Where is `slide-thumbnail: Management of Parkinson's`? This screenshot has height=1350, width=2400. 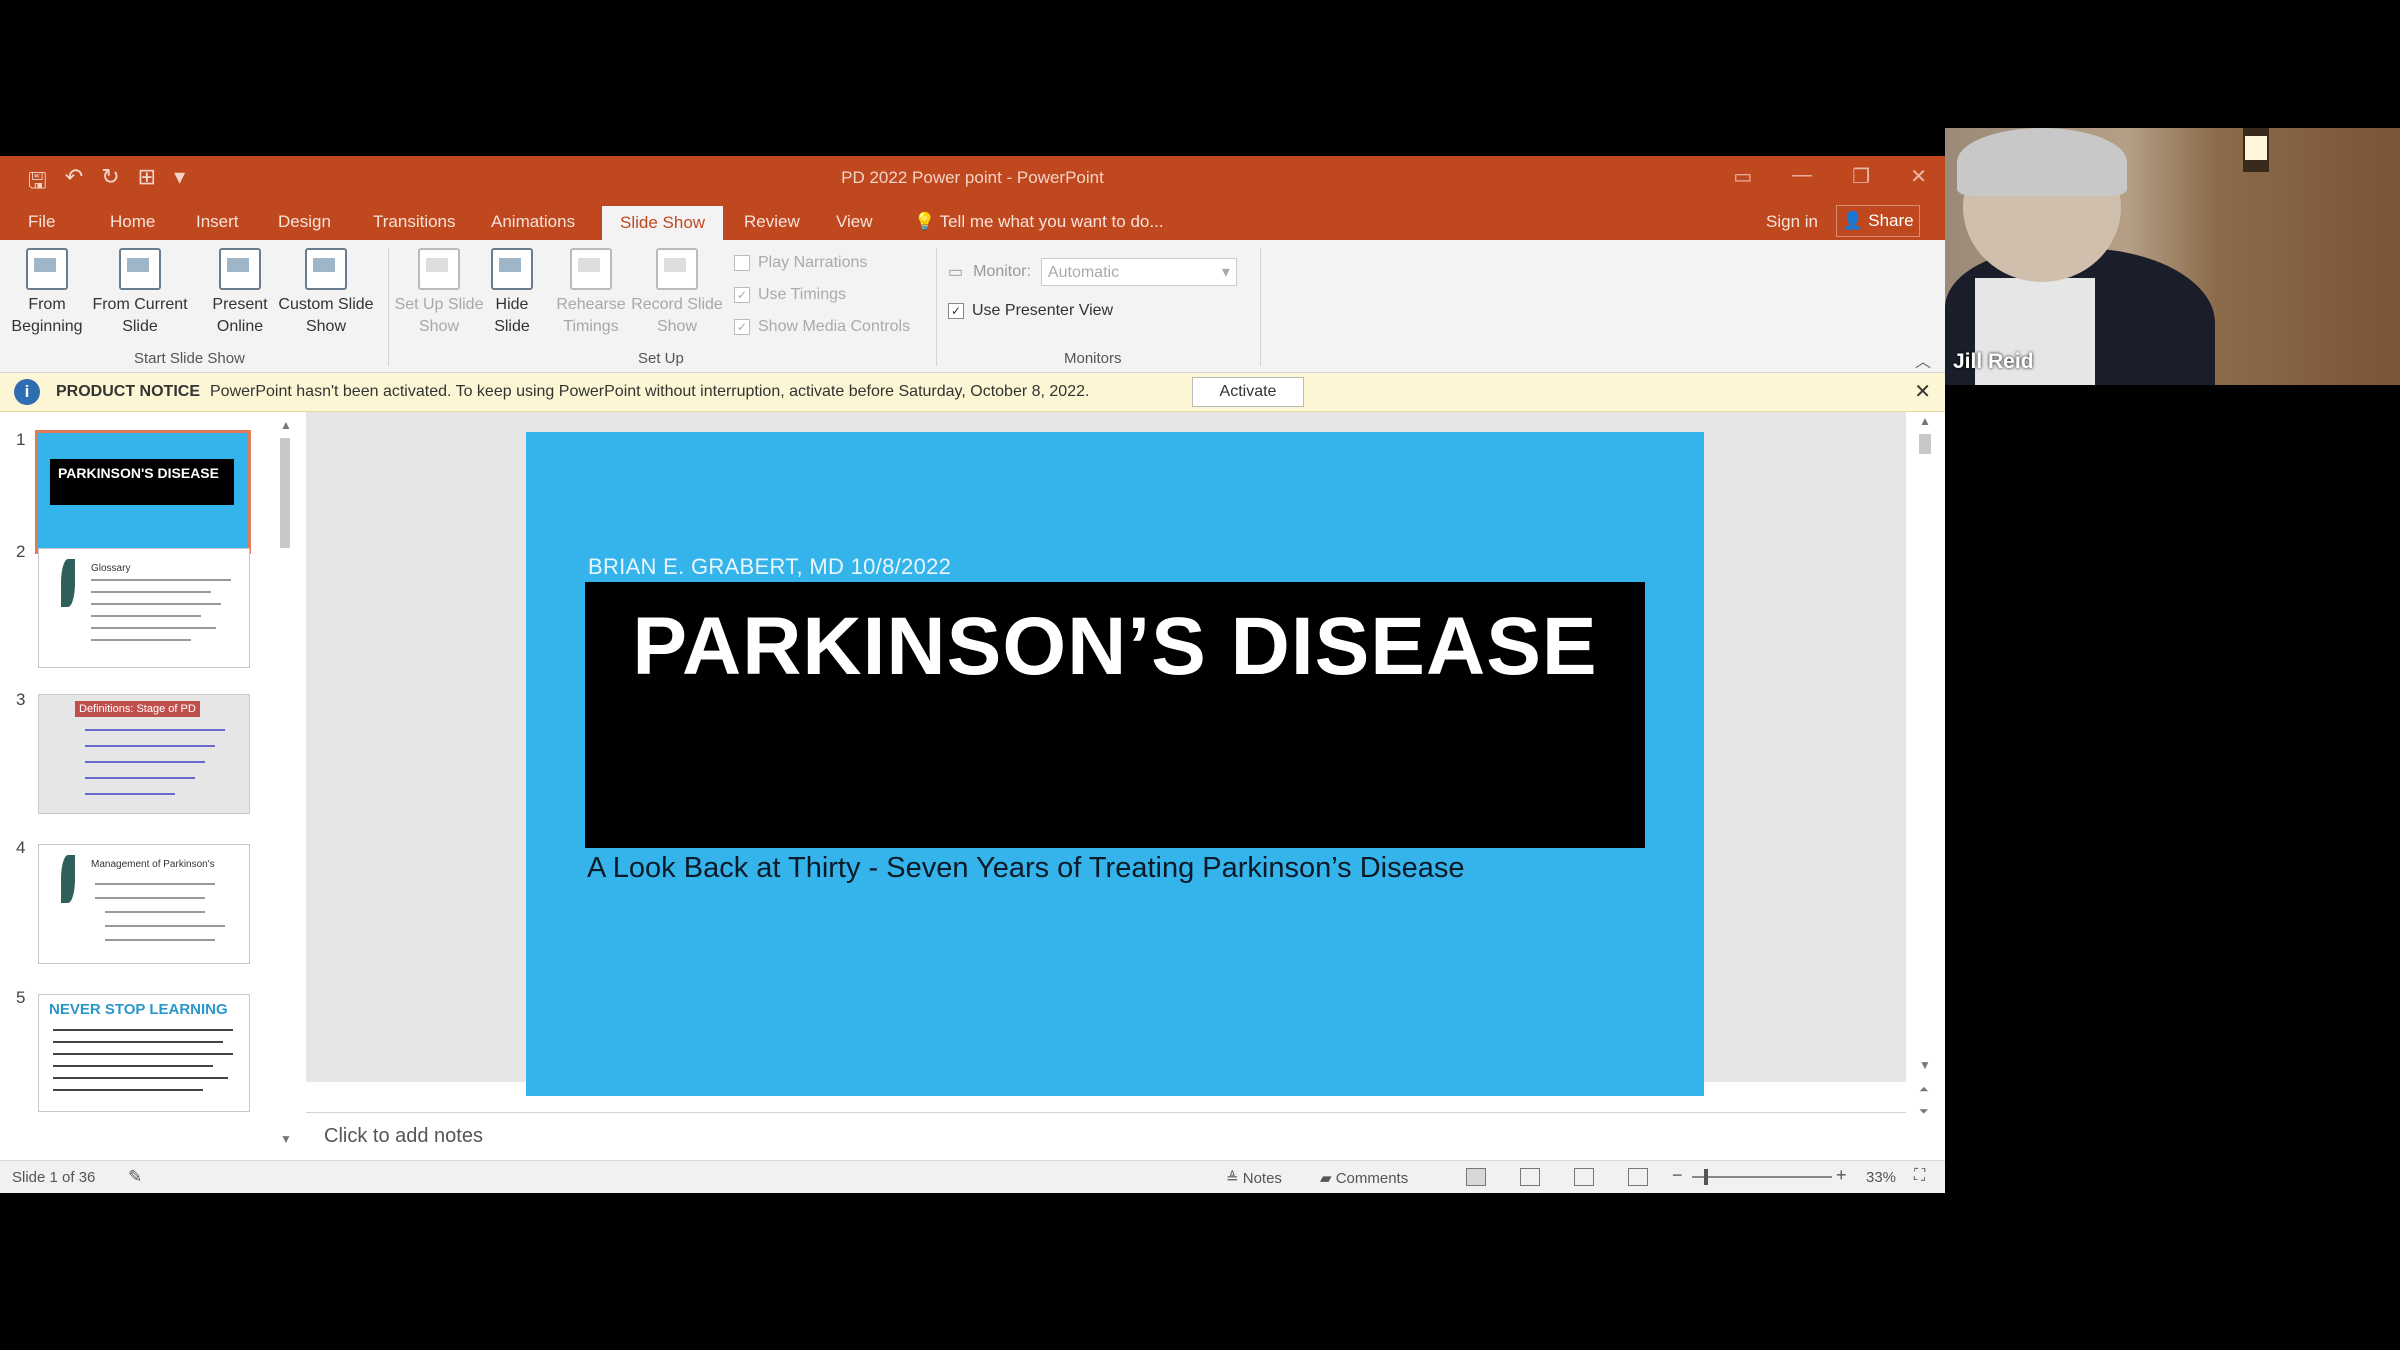
slide-thumbnail: Management of Parkinson's is located at coordinates (144, 904).